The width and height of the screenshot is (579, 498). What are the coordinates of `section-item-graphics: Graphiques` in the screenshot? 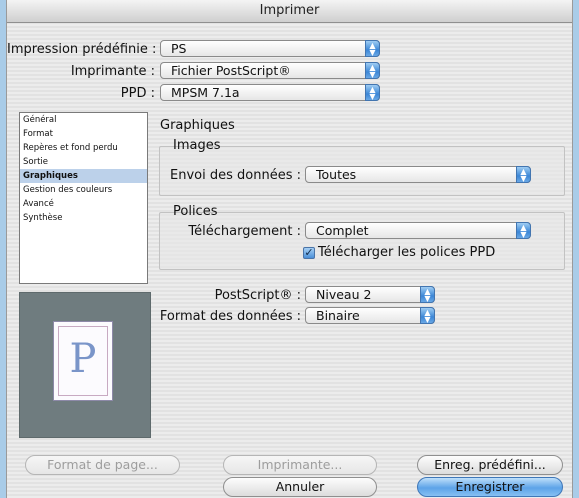 It's located at (83, 176).